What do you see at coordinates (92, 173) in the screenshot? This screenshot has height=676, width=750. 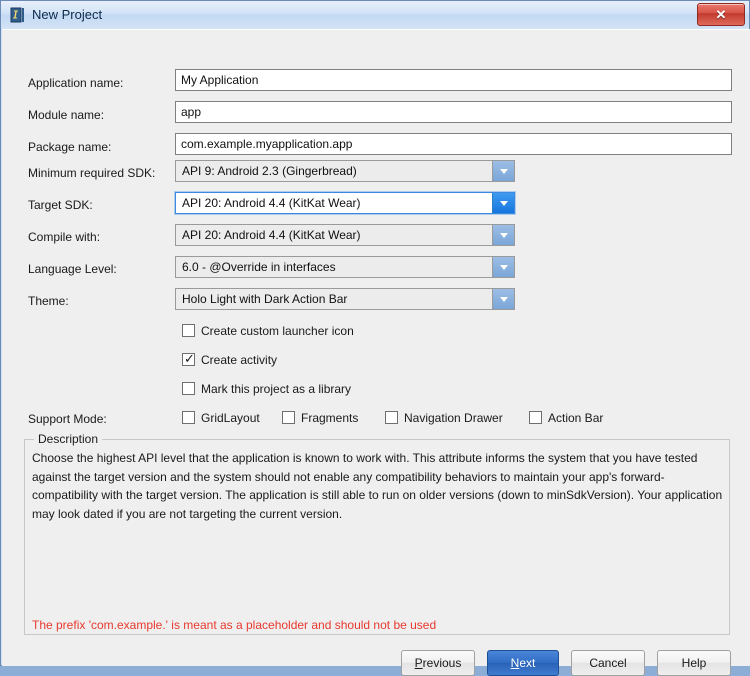 I see `label-minimum-required-sdk: Minimum required SDK:` at bounding box center [92, 173].